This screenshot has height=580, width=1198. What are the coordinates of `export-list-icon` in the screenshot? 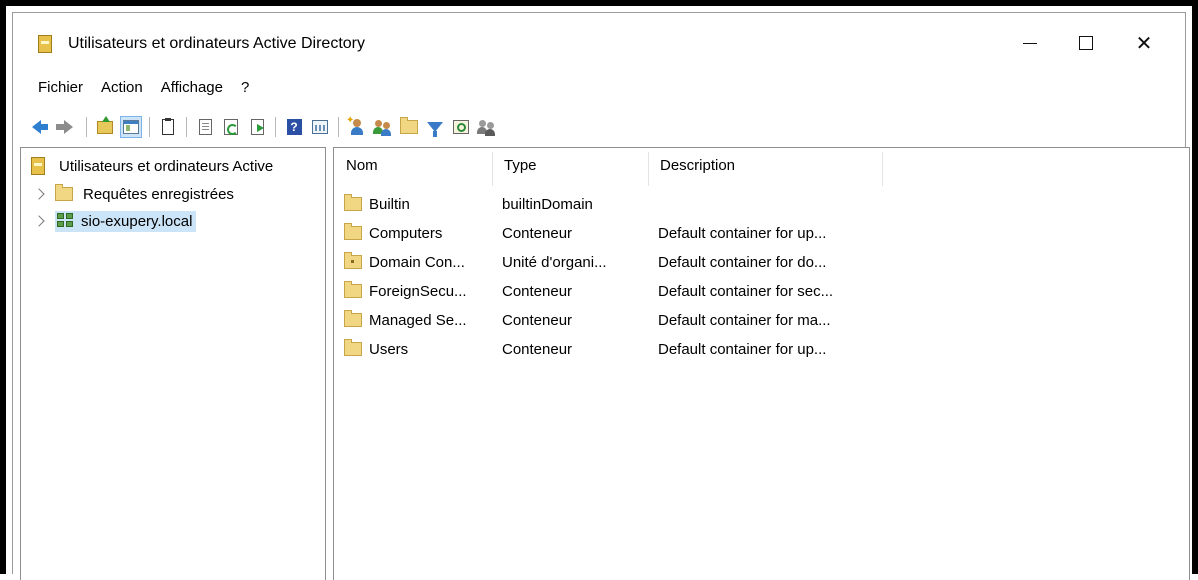 It's located at (205, 127).